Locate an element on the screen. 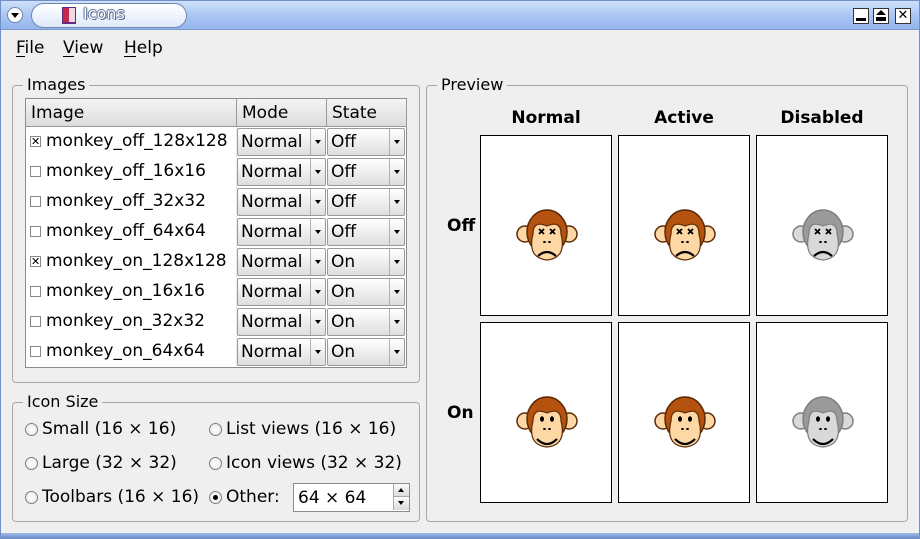 This screenshot has width=920, height=539. preview-column-disabled: Disabled is located at coordinates (822, 118).